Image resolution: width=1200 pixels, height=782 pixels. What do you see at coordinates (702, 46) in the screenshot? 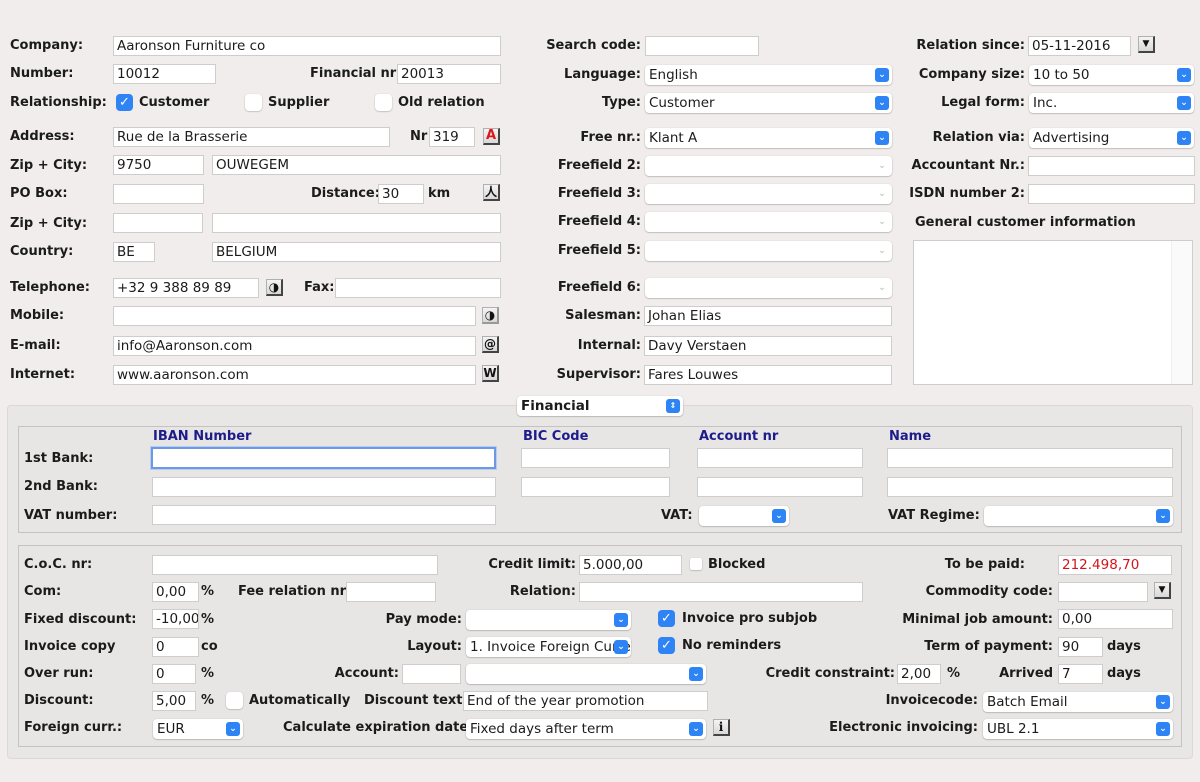
I see `search-code-field` at bounding box center [702, 46].